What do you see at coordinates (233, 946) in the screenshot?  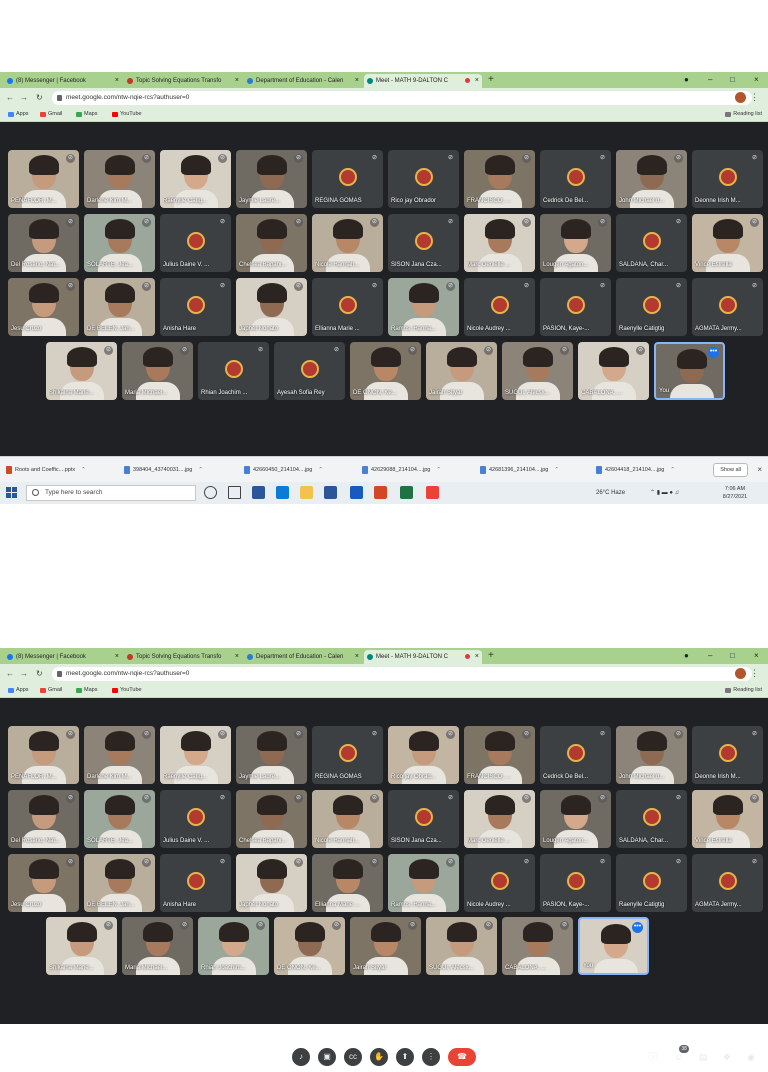 I see `participant-tile: Rhian Joachim... ⊘` at bounding box center [233, 946].